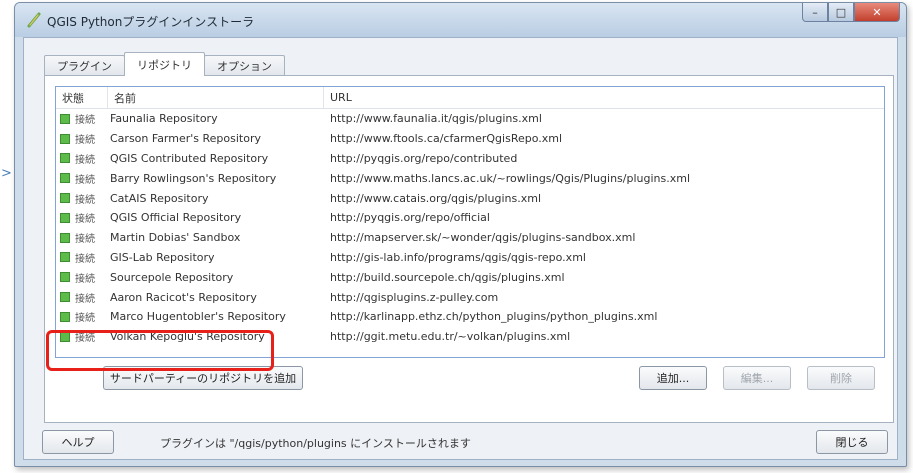  Describe the element at coordinates (460, 20) in the screenshot. I see `title-bar: QGIS Pythonプラグインインストーラ – □ ✕` at that location.